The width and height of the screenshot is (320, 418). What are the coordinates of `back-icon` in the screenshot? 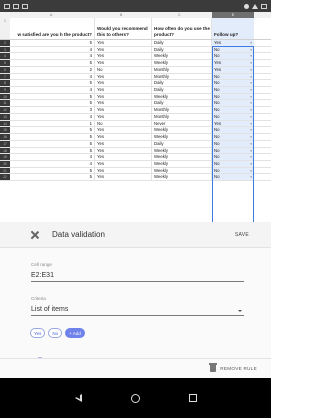 It's located at (78, 398).